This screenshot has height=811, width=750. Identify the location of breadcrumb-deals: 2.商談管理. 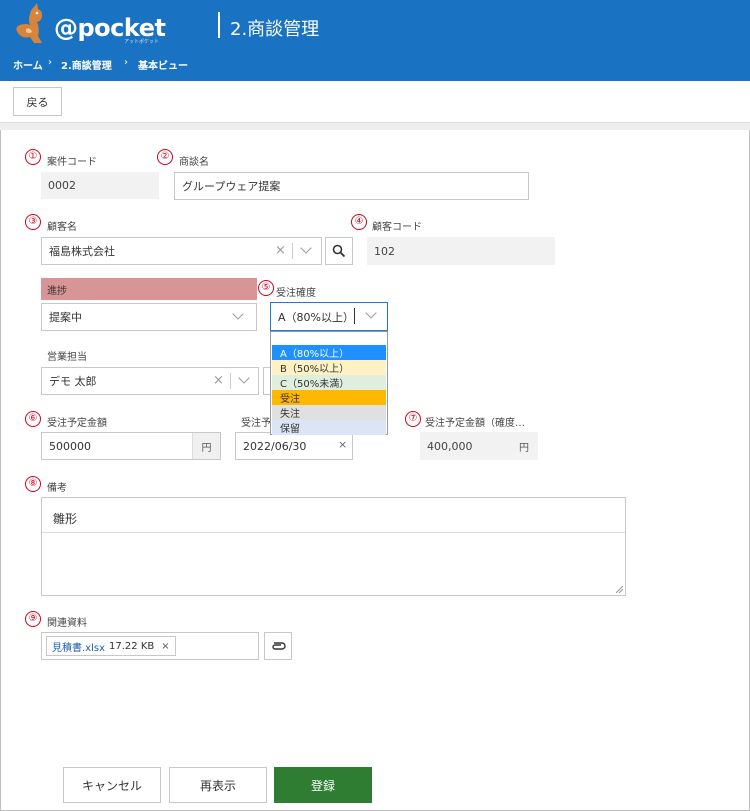
(86, 64).